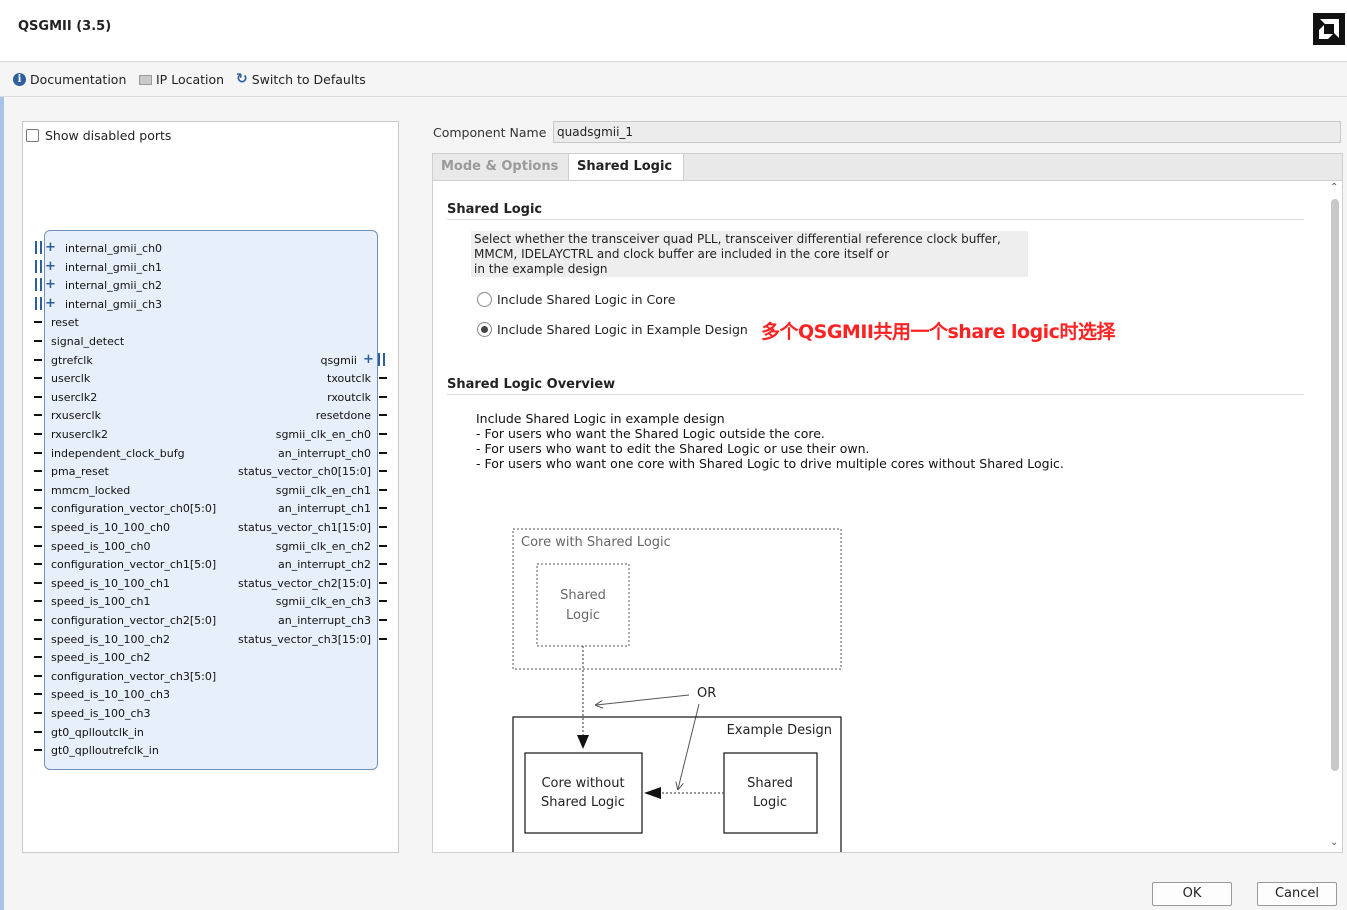 Image resolution: width=1347 pixels, height=910 pixels. I want to click on or-label: OR, so click(706, 693).